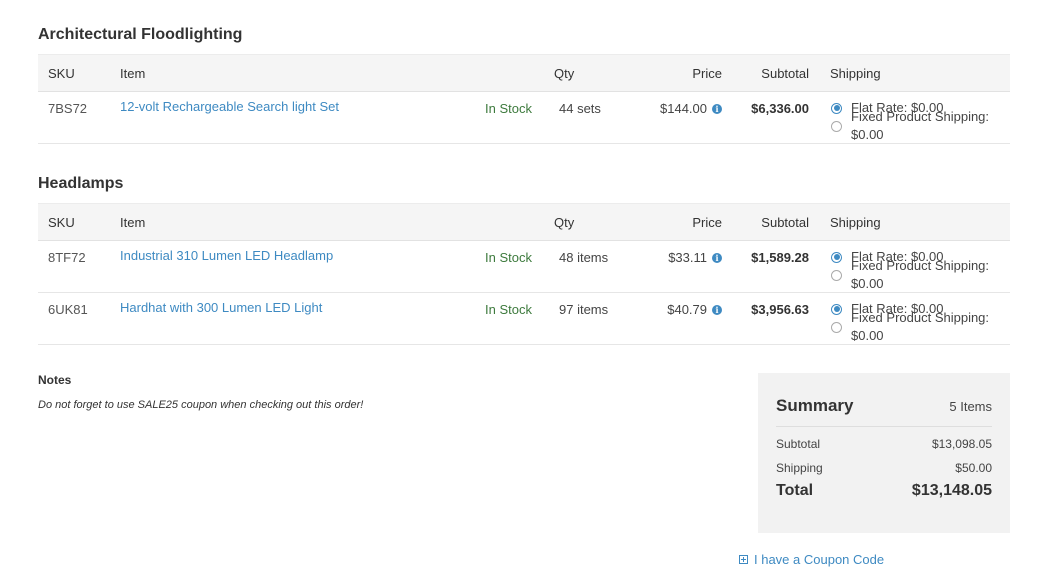 This screenshot has width=1050, height=584. Describe the element at coordinates (67, 257) in the screenshot. I see `row-sku: 8TF72` at that location.